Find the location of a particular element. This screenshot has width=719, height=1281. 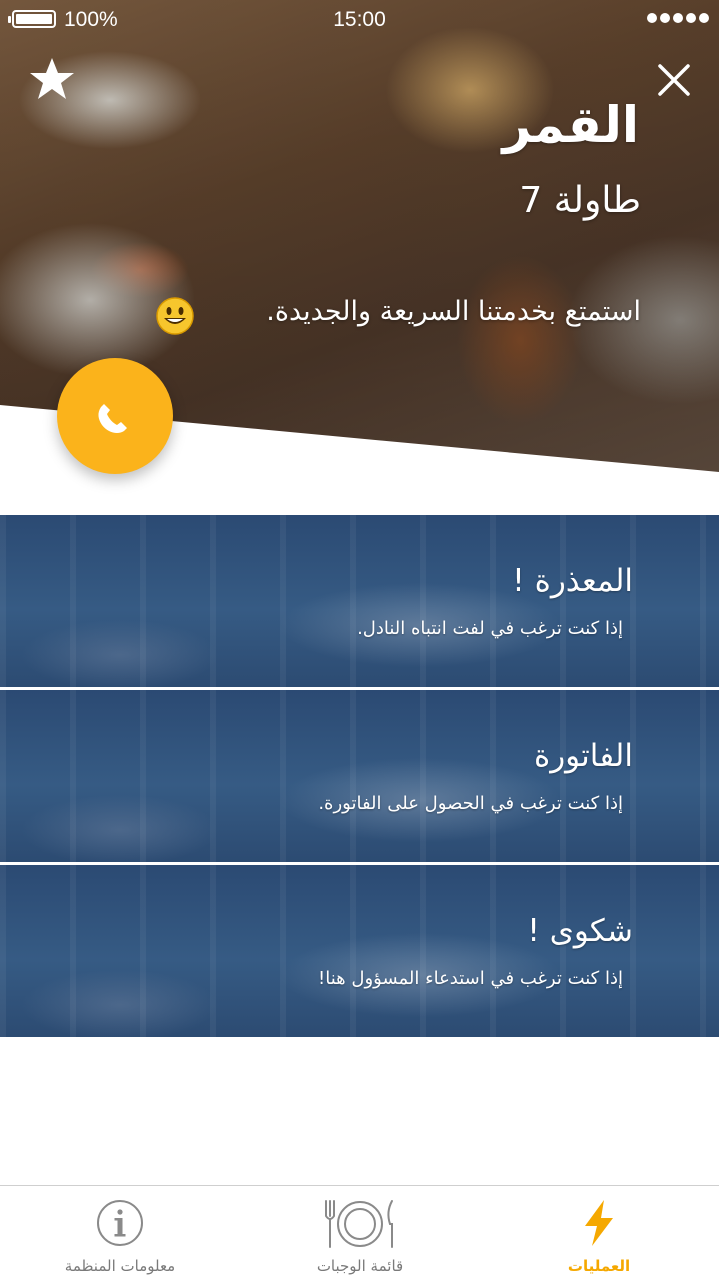

lightning-icon is located at coordinates (599, 1223).